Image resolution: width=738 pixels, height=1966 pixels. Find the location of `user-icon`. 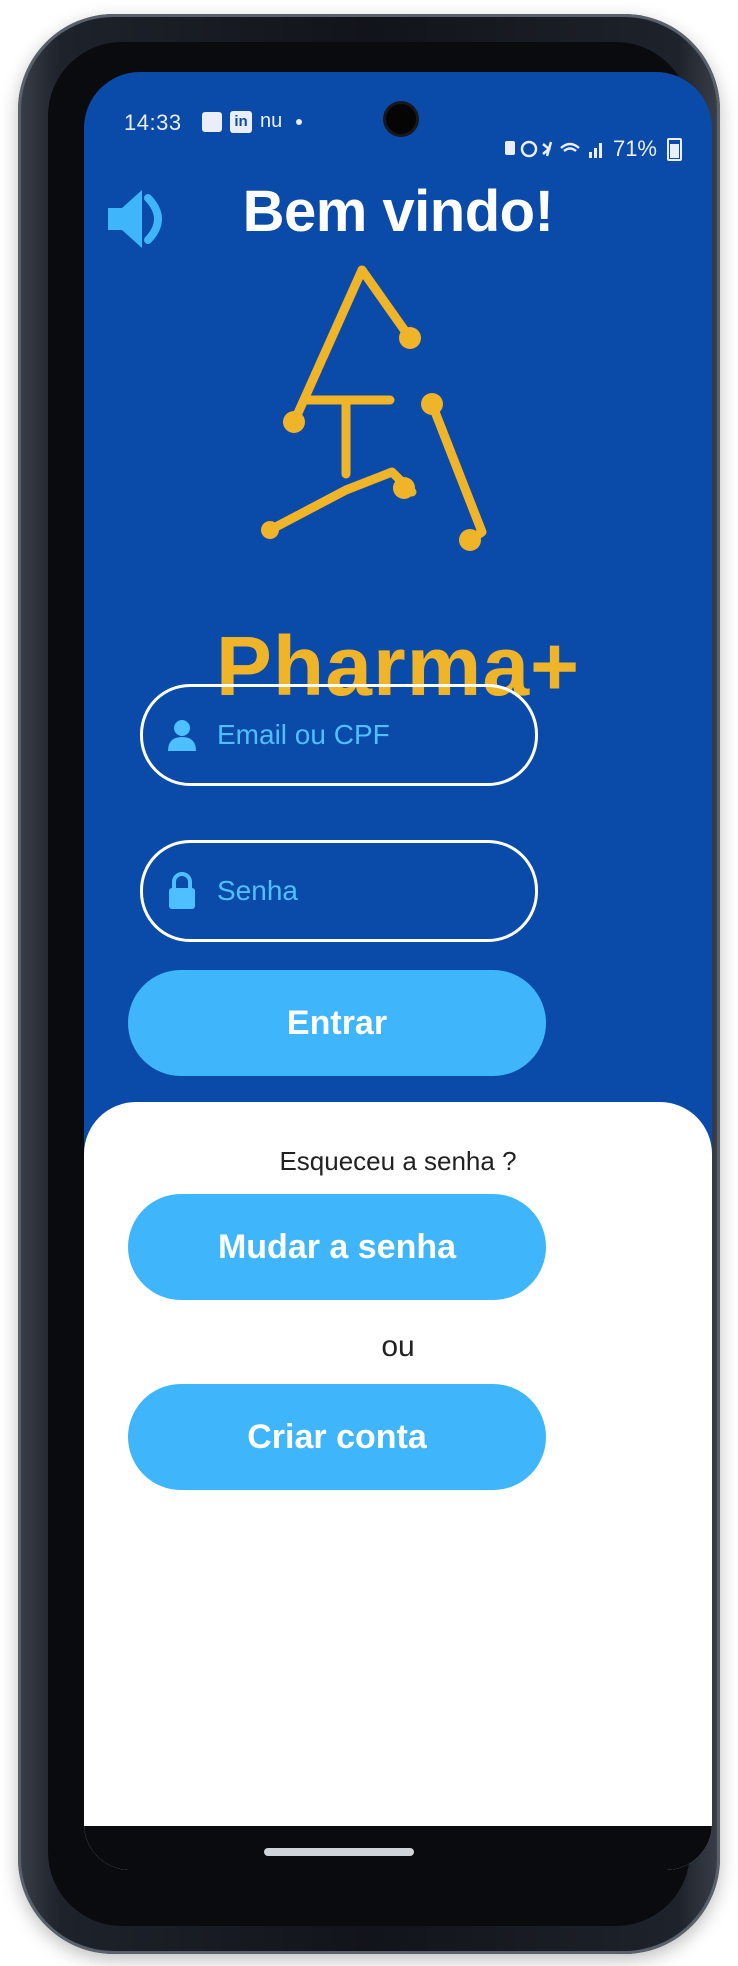

user-icon is located at coordinates (182, 735).